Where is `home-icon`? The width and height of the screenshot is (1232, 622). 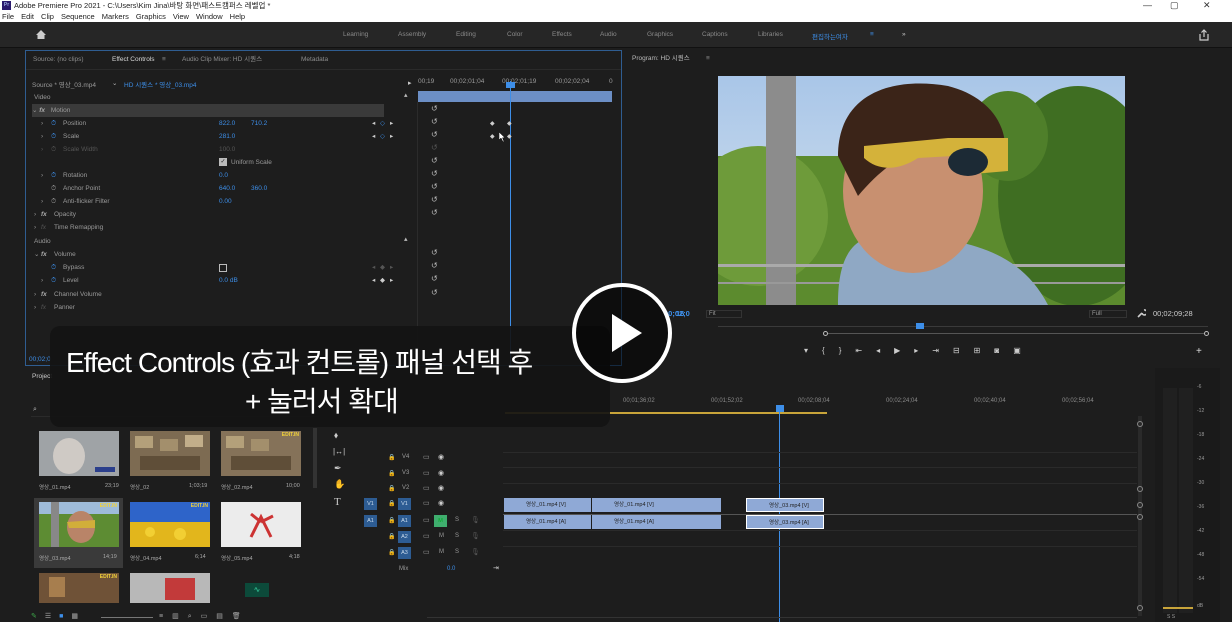 home-icon is located at coordinates (41, 34).